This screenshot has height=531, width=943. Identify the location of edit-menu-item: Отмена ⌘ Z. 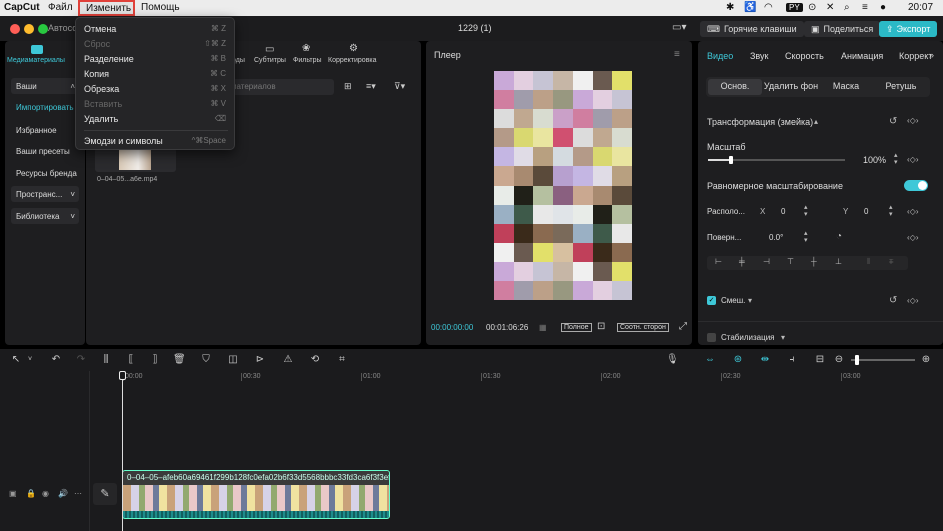
(156, 30).